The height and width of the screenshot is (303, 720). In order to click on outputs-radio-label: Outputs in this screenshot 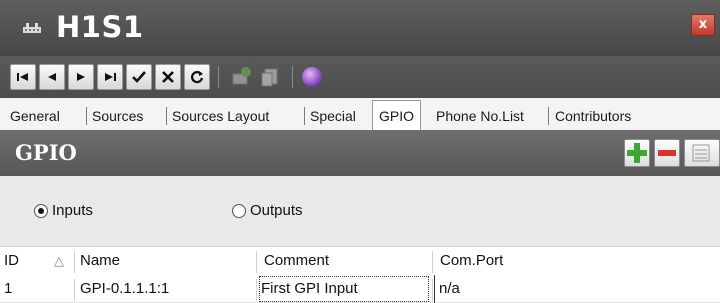, I will do `click(276, 210)`.